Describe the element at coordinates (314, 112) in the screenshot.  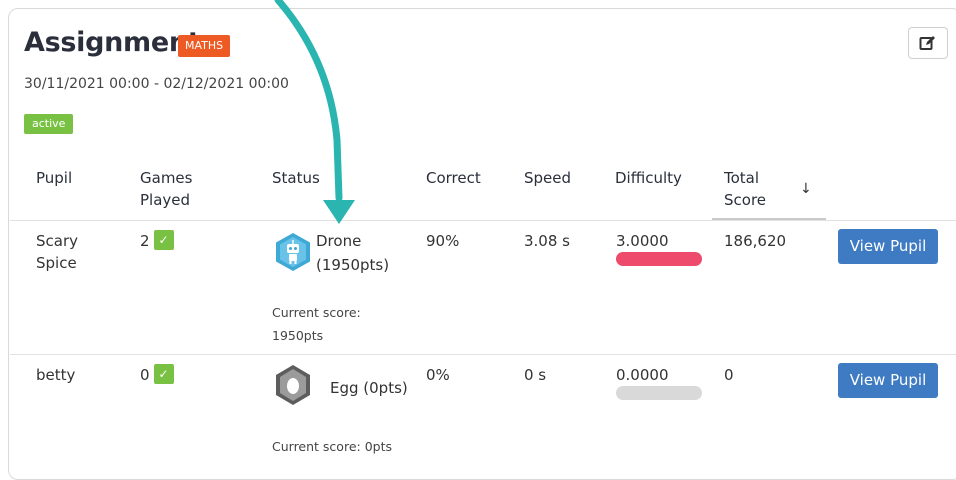
I see `annotation-arrow` at that location.